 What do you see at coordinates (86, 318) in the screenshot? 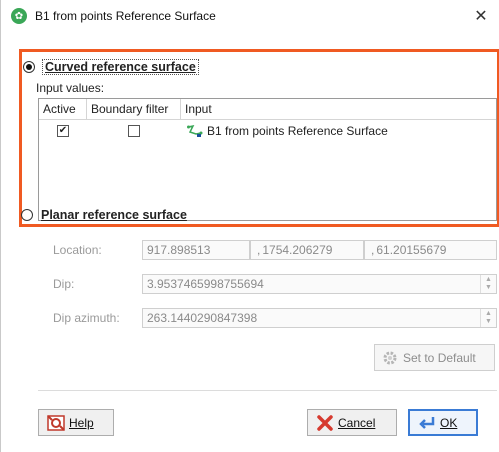
I see `dip-azimuth-label: Dip azimuth:` at bounding box center [86, 318].